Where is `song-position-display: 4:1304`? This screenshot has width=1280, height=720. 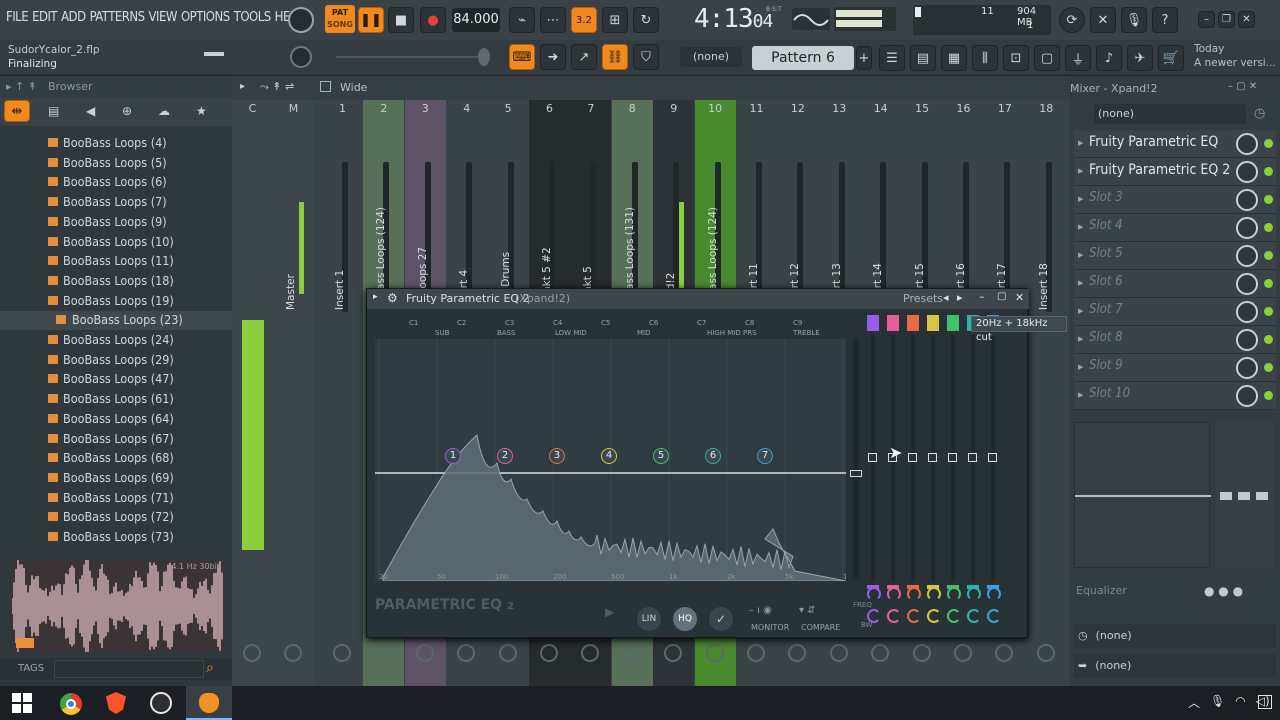
song-position-display: 4:1304 is located at coordinates (733, 19).